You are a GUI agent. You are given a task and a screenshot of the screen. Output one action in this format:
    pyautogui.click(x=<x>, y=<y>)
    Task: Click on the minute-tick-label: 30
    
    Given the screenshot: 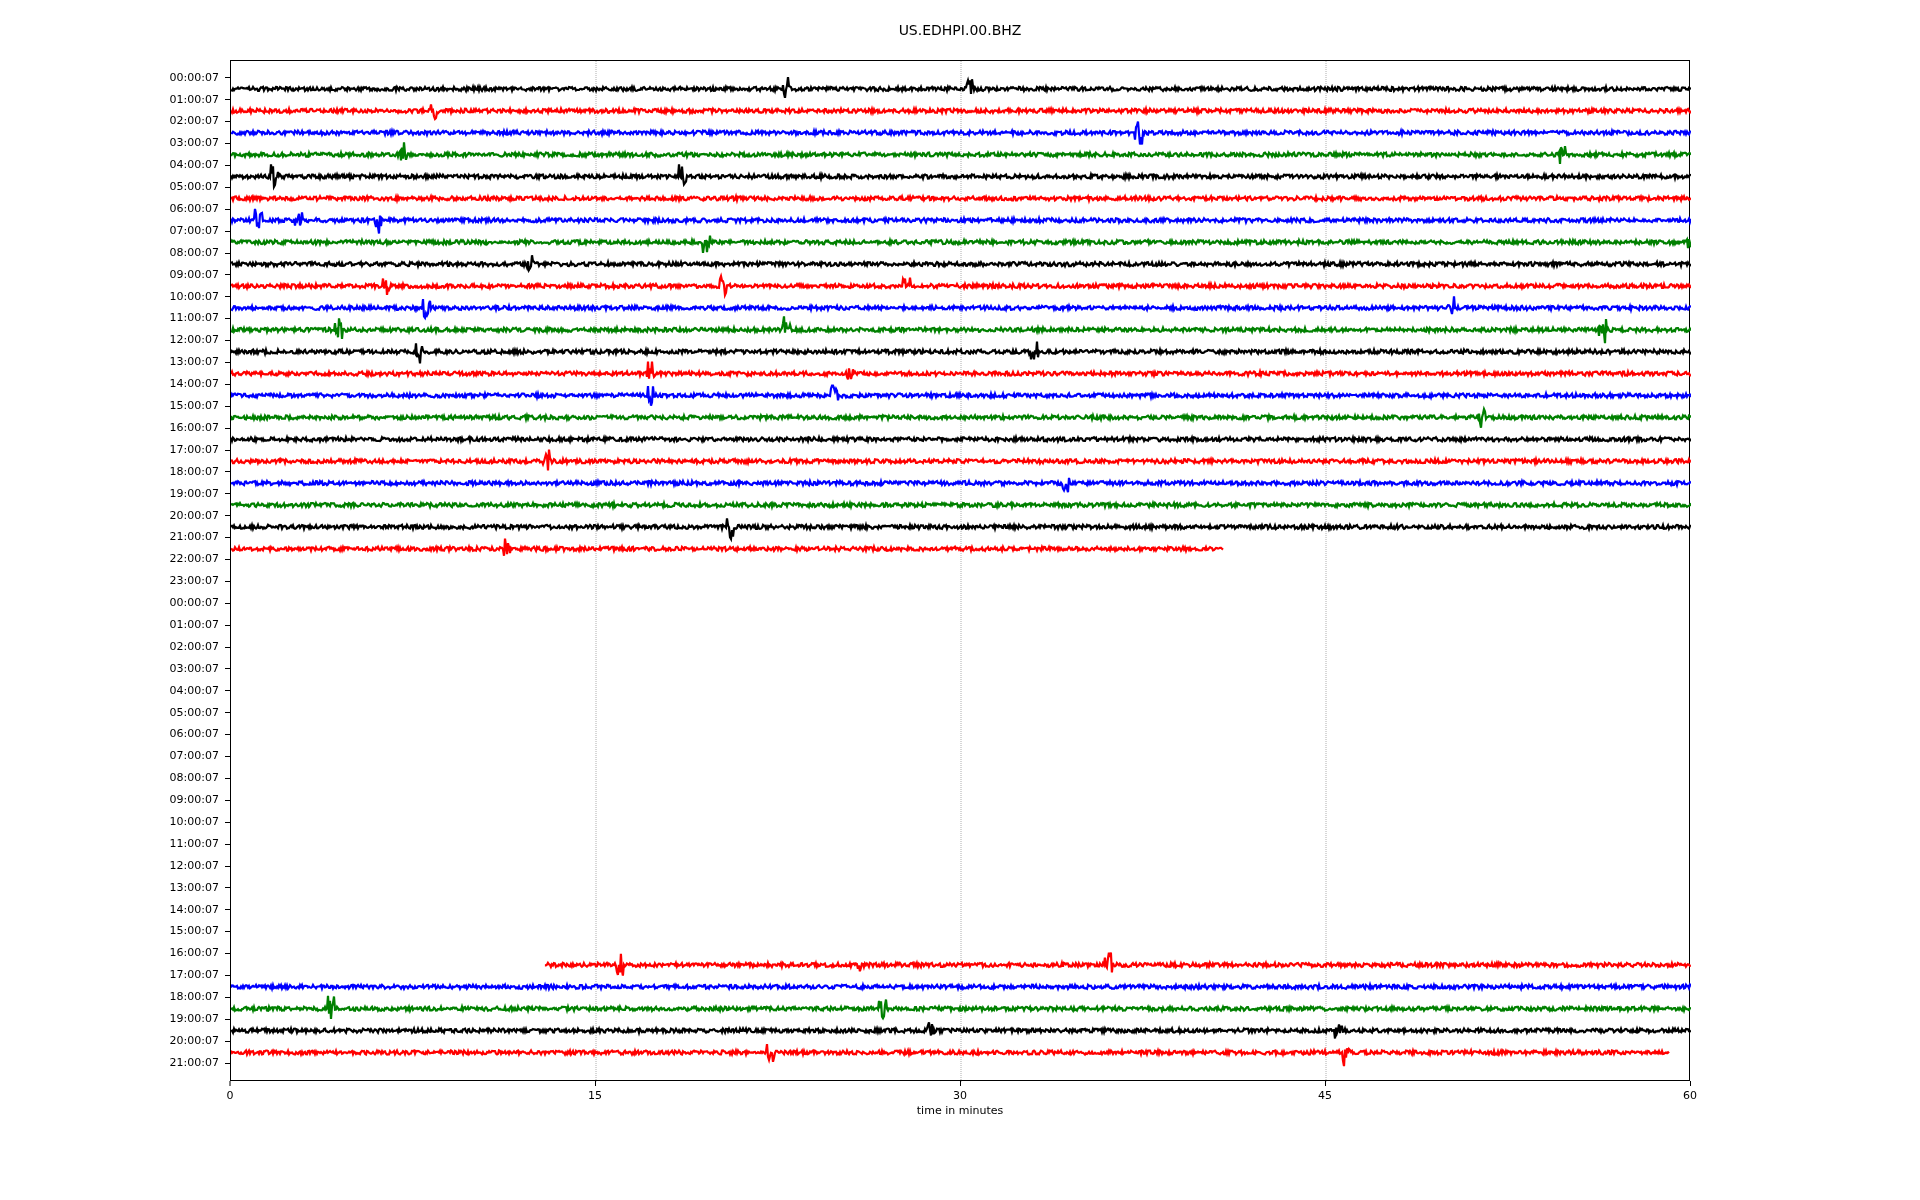 What is the action you would take?
    pyautogui.click(x=960, y=1096)
    